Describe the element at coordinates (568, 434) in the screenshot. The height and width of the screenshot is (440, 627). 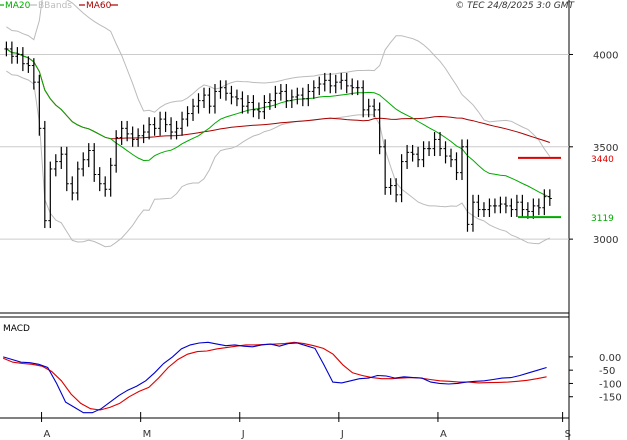
I see `x-tick-label: S` at that location.